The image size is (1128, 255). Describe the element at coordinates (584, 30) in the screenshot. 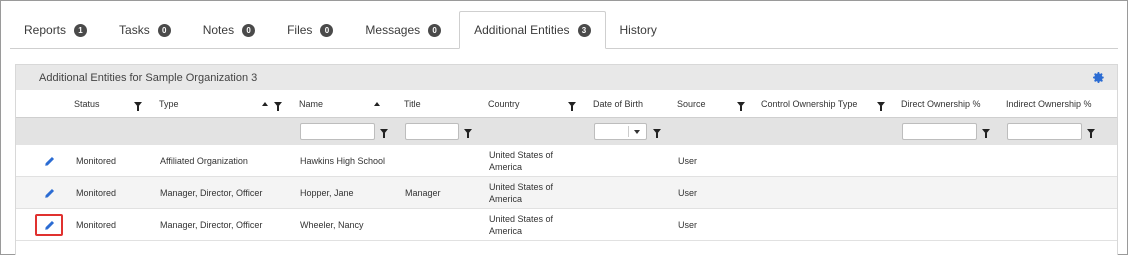

I see `tab-count-badge: 3` at that location.